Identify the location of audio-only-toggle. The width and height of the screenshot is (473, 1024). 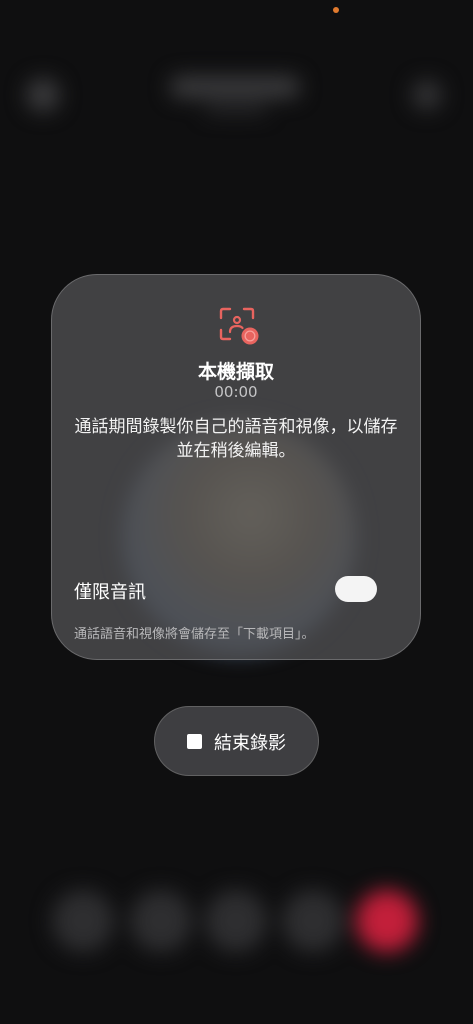
(356, 589).